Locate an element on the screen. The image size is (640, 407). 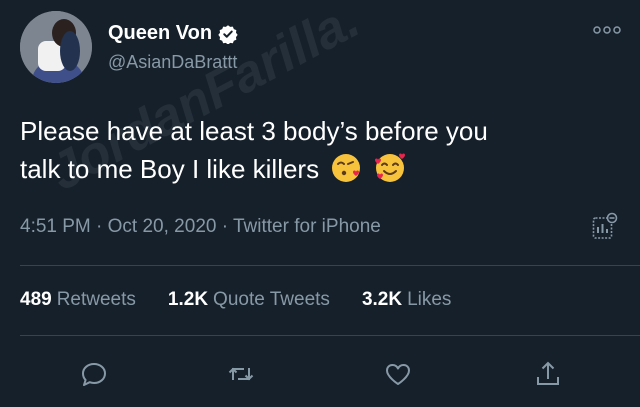
retweet-icon is located at coordinates (241, 374).